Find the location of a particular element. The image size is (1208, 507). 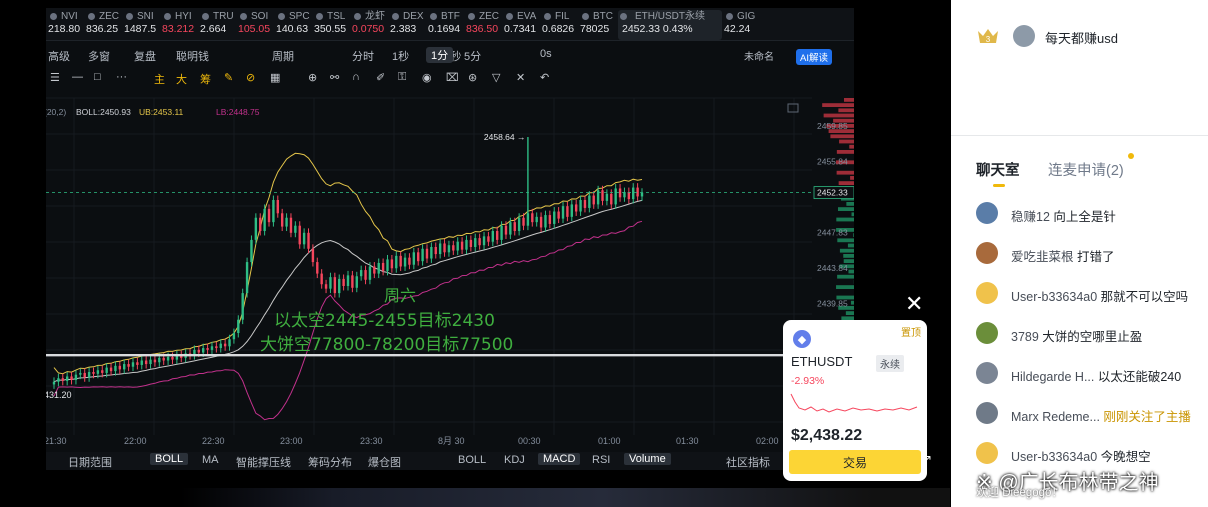

ticker-item: SOI 105.05 is located at coordinates (256, 25).